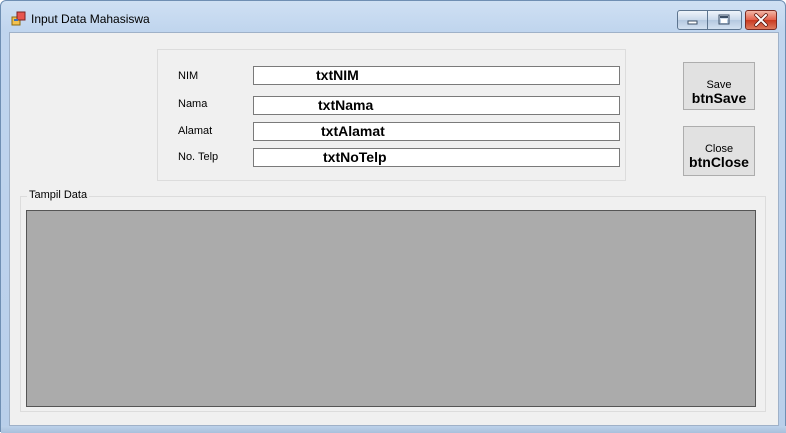  What do you see at coordinates (436, 157) in the screenshot?
I see `notelp-textbox: txtNoTelp` at bounding box center [436, 157].